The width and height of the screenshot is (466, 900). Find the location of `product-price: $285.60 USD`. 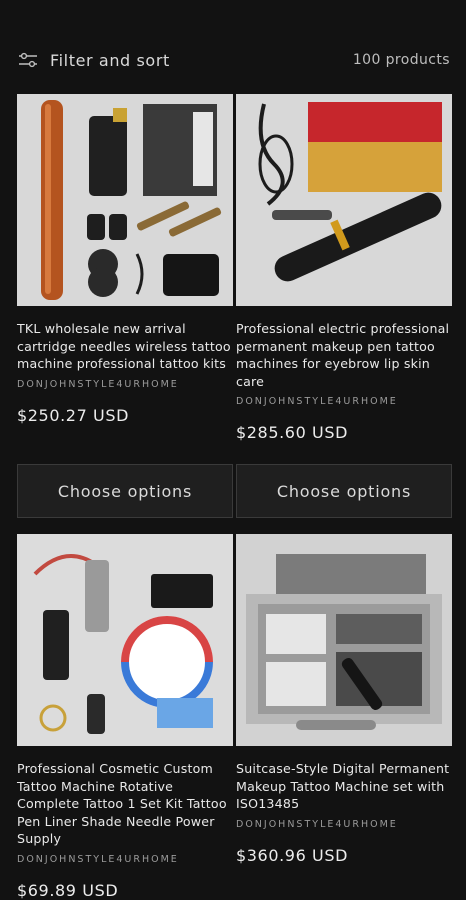

product-price: $285.60 USD is located at coordinates (292, 432).